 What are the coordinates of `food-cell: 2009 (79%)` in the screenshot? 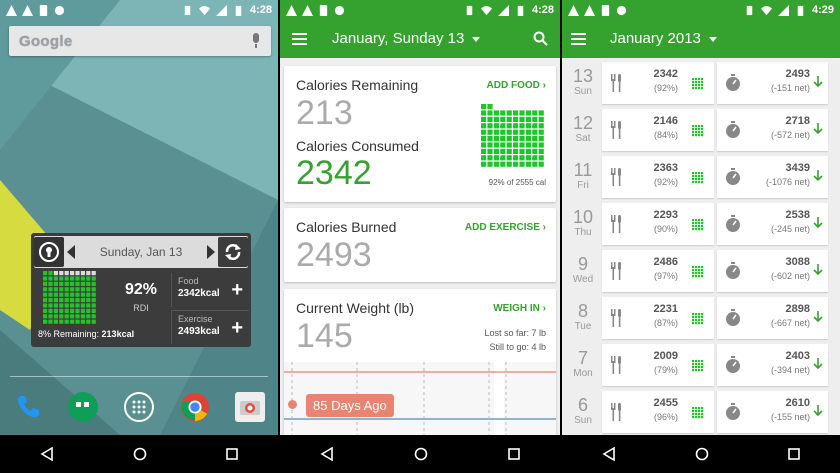 It's located at (658, 365).